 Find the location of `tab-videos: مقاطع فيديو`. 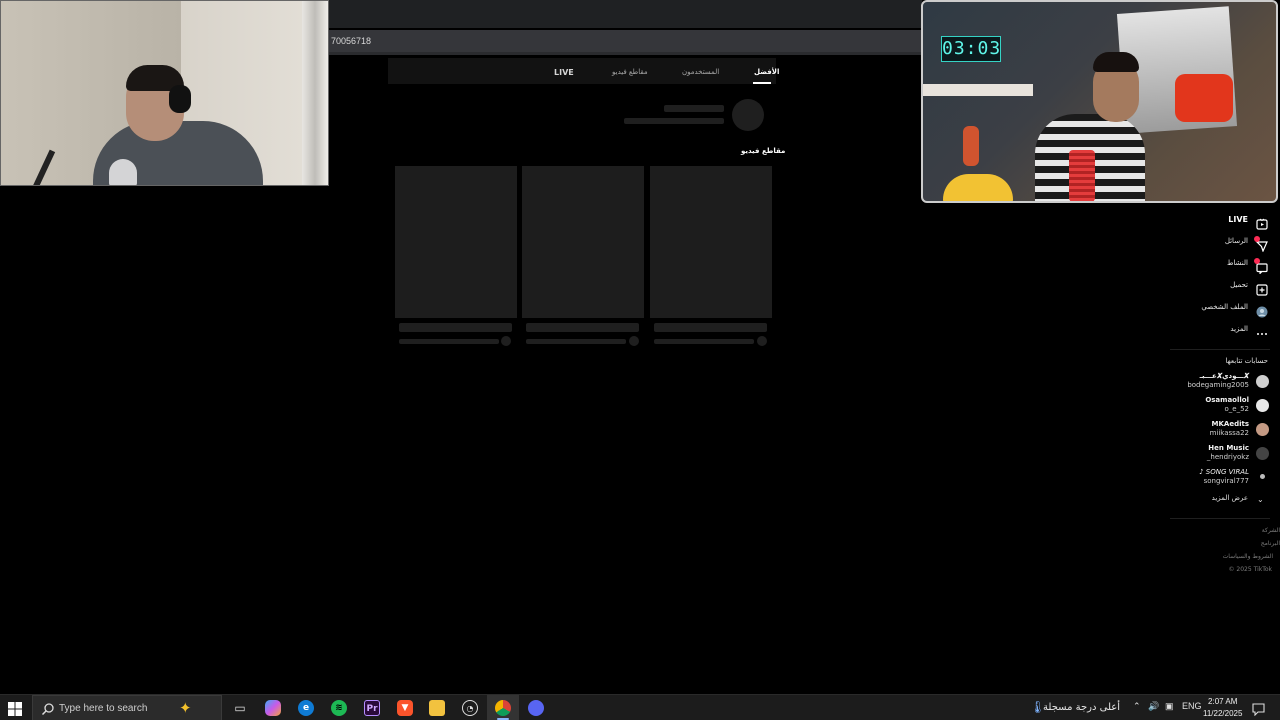

tab-videos: مقاطع فيديو is located at coordinates (630, 72).